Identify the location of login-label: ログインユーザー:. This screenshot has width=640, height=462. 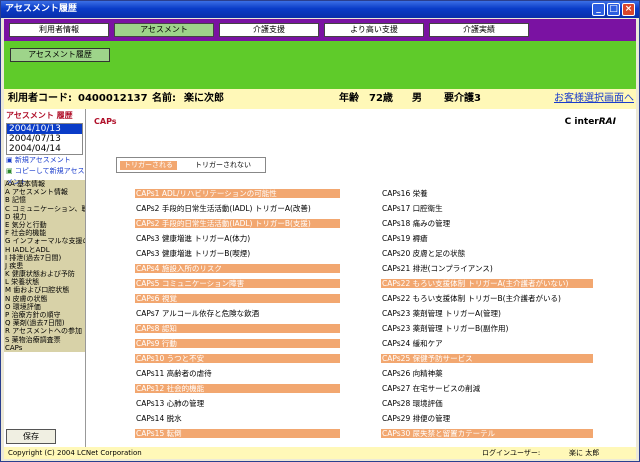
(511, 453).